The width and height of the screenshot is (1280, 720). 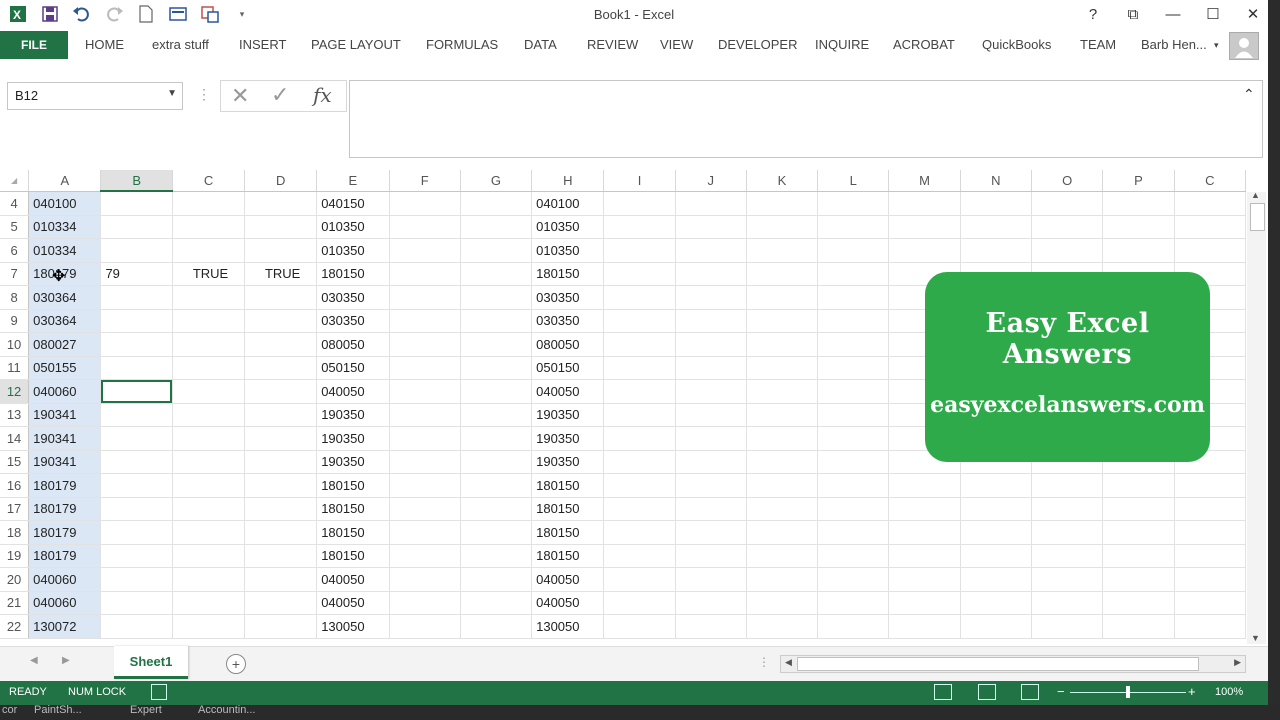 What do you see at coordinates (1213, 14) in the screenshot?
I see `maximize-icon: ☐` at bounding box center [1213, 14].